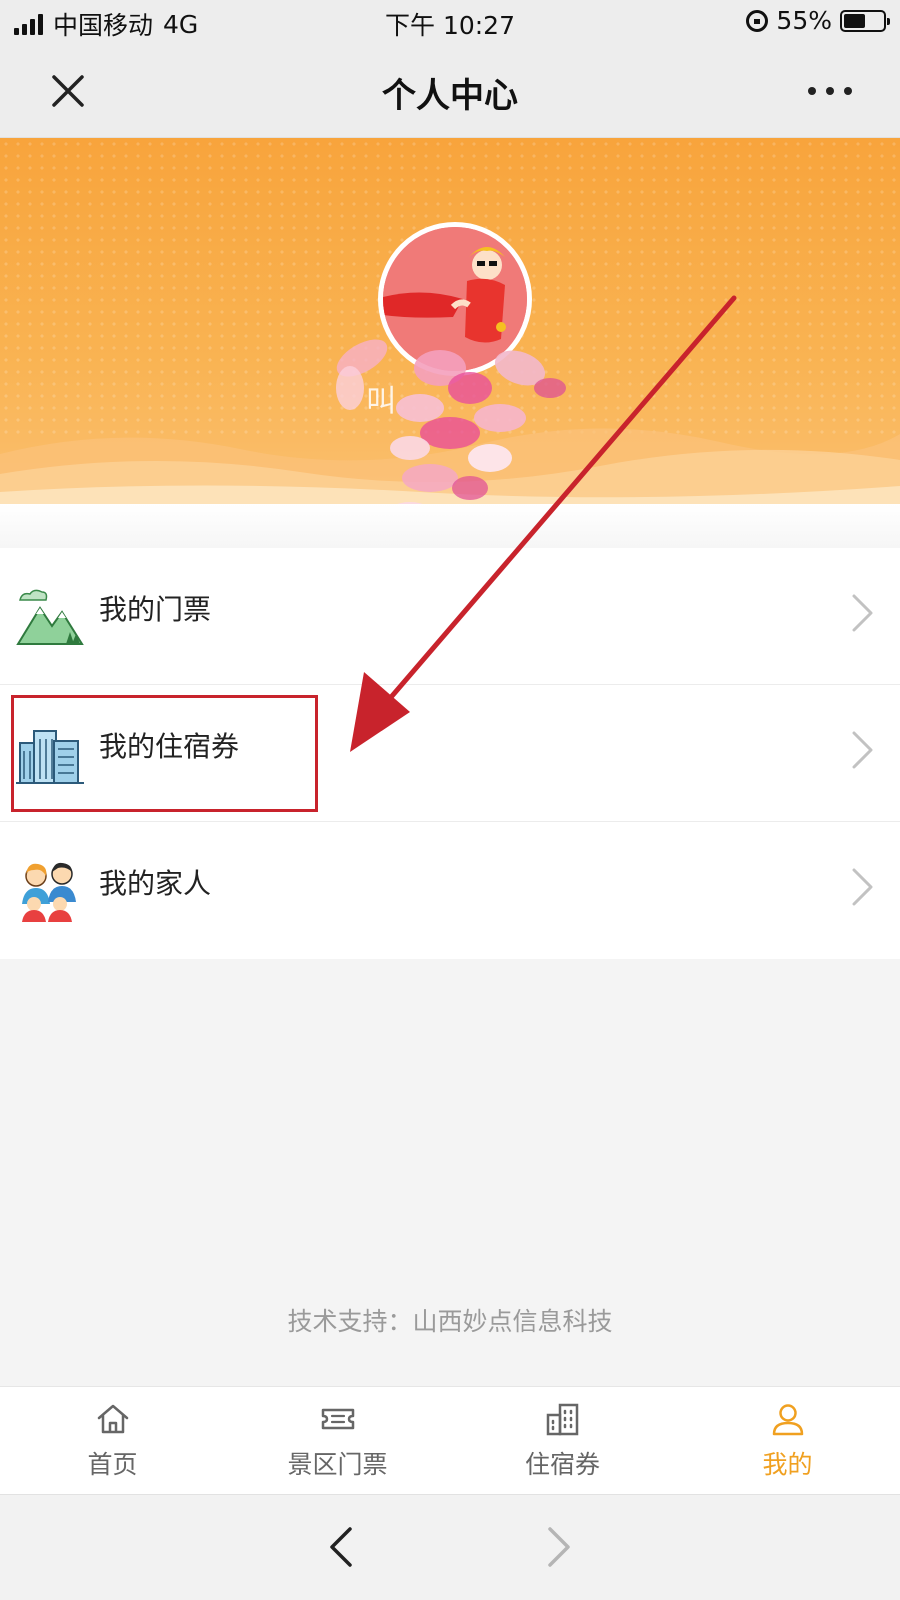 This screenshot has width=900, height=1600. Describe the element at coordinates (337, 1464) in the screenshot. I see `tab-label: 景区门票` at that location.